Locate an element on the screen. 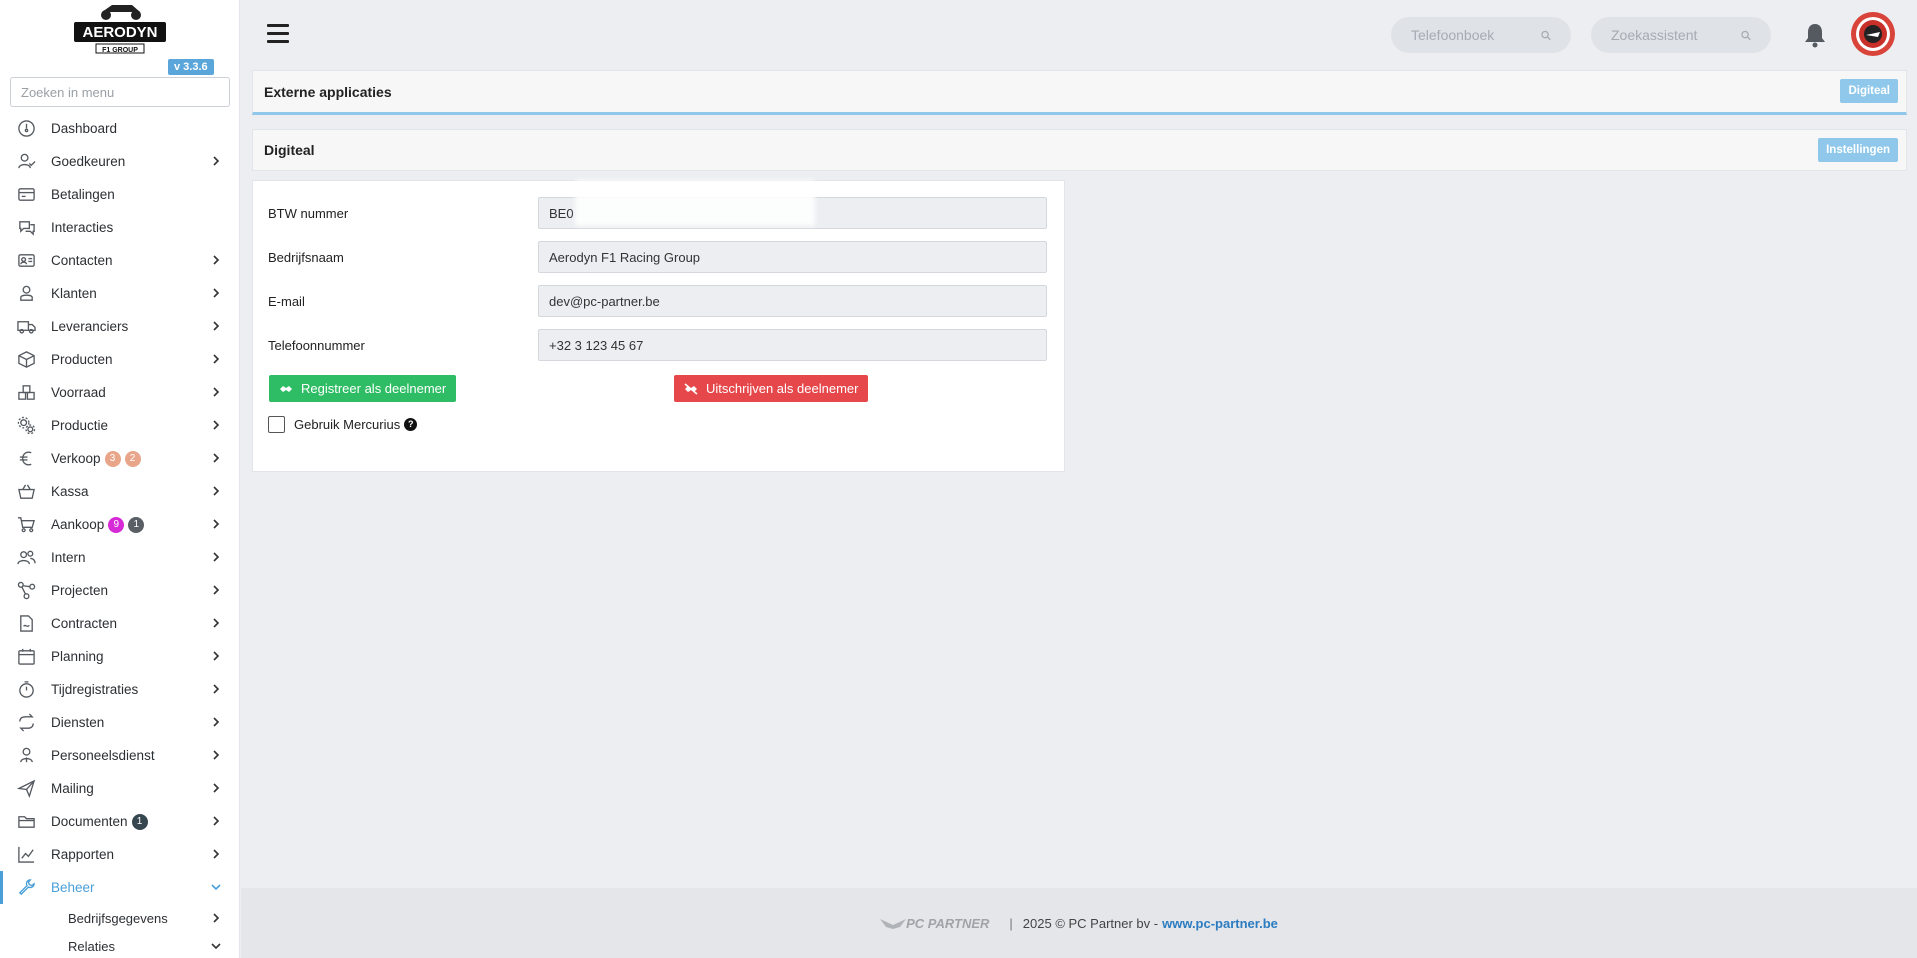 The height and width of the screenshot is (958, 1917). external-apps-header: Externe applicaties Digiteal is located at coordinates (1079, 92).